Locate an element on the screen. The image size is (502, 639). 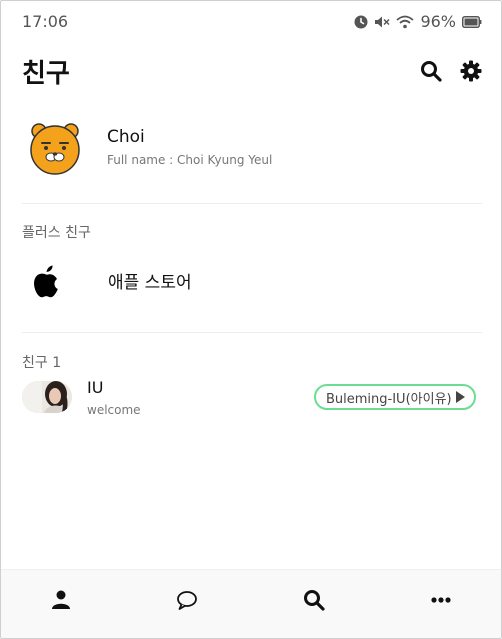
nav-chats-button is located at coordinates (187, 600).